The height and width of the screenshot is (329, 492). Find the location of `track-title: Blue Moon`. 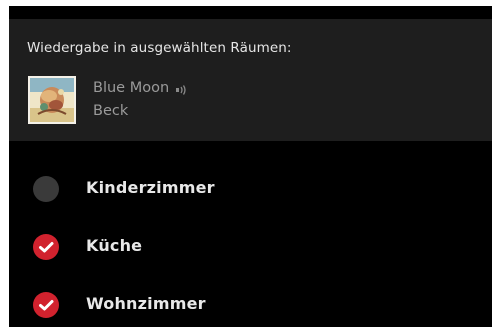

track-title: Blue Moon is located at coordinates (131, 88).